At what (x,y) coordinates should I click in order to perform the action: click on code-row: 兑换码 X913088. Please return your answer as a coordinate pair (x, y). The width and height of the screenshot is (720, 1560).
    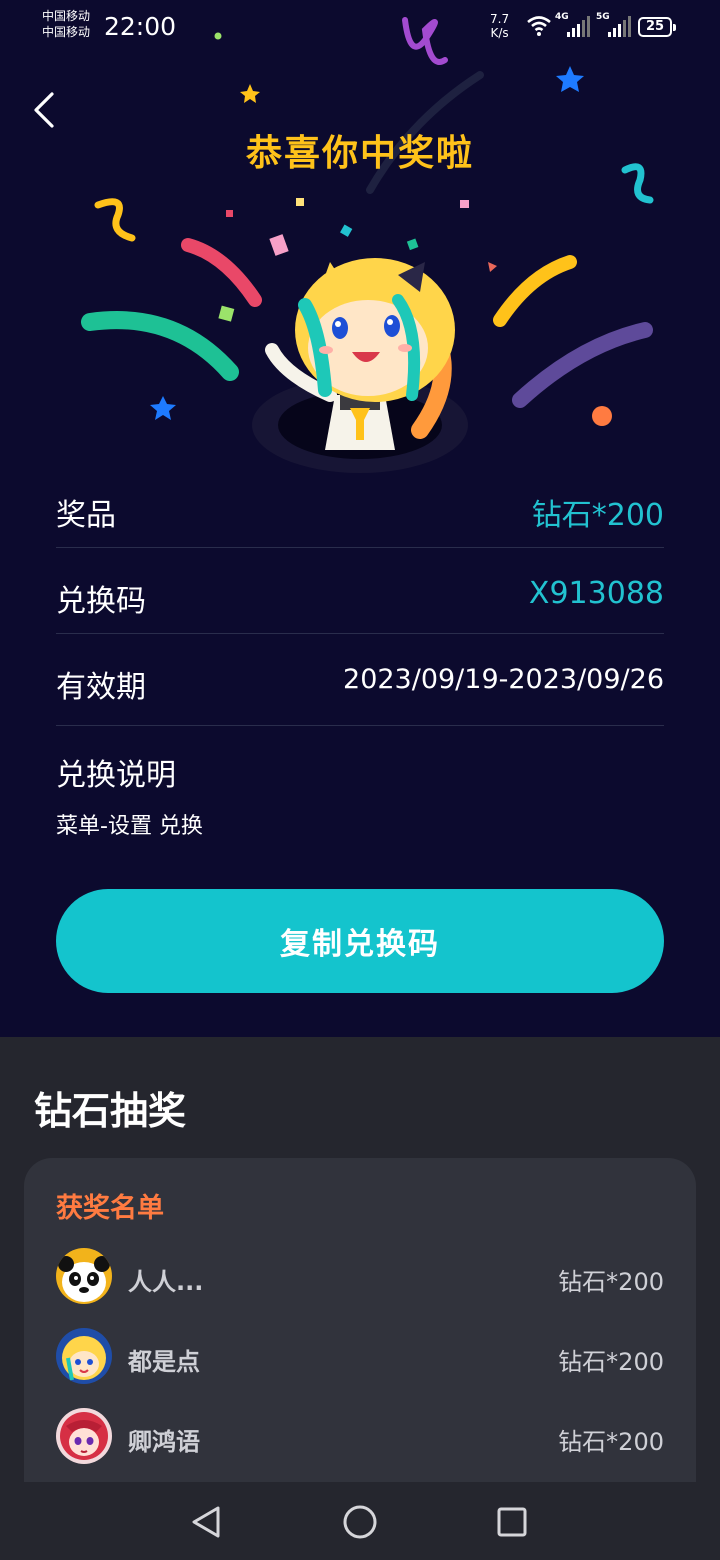
    Looking at the image, I should click on (360, 591).